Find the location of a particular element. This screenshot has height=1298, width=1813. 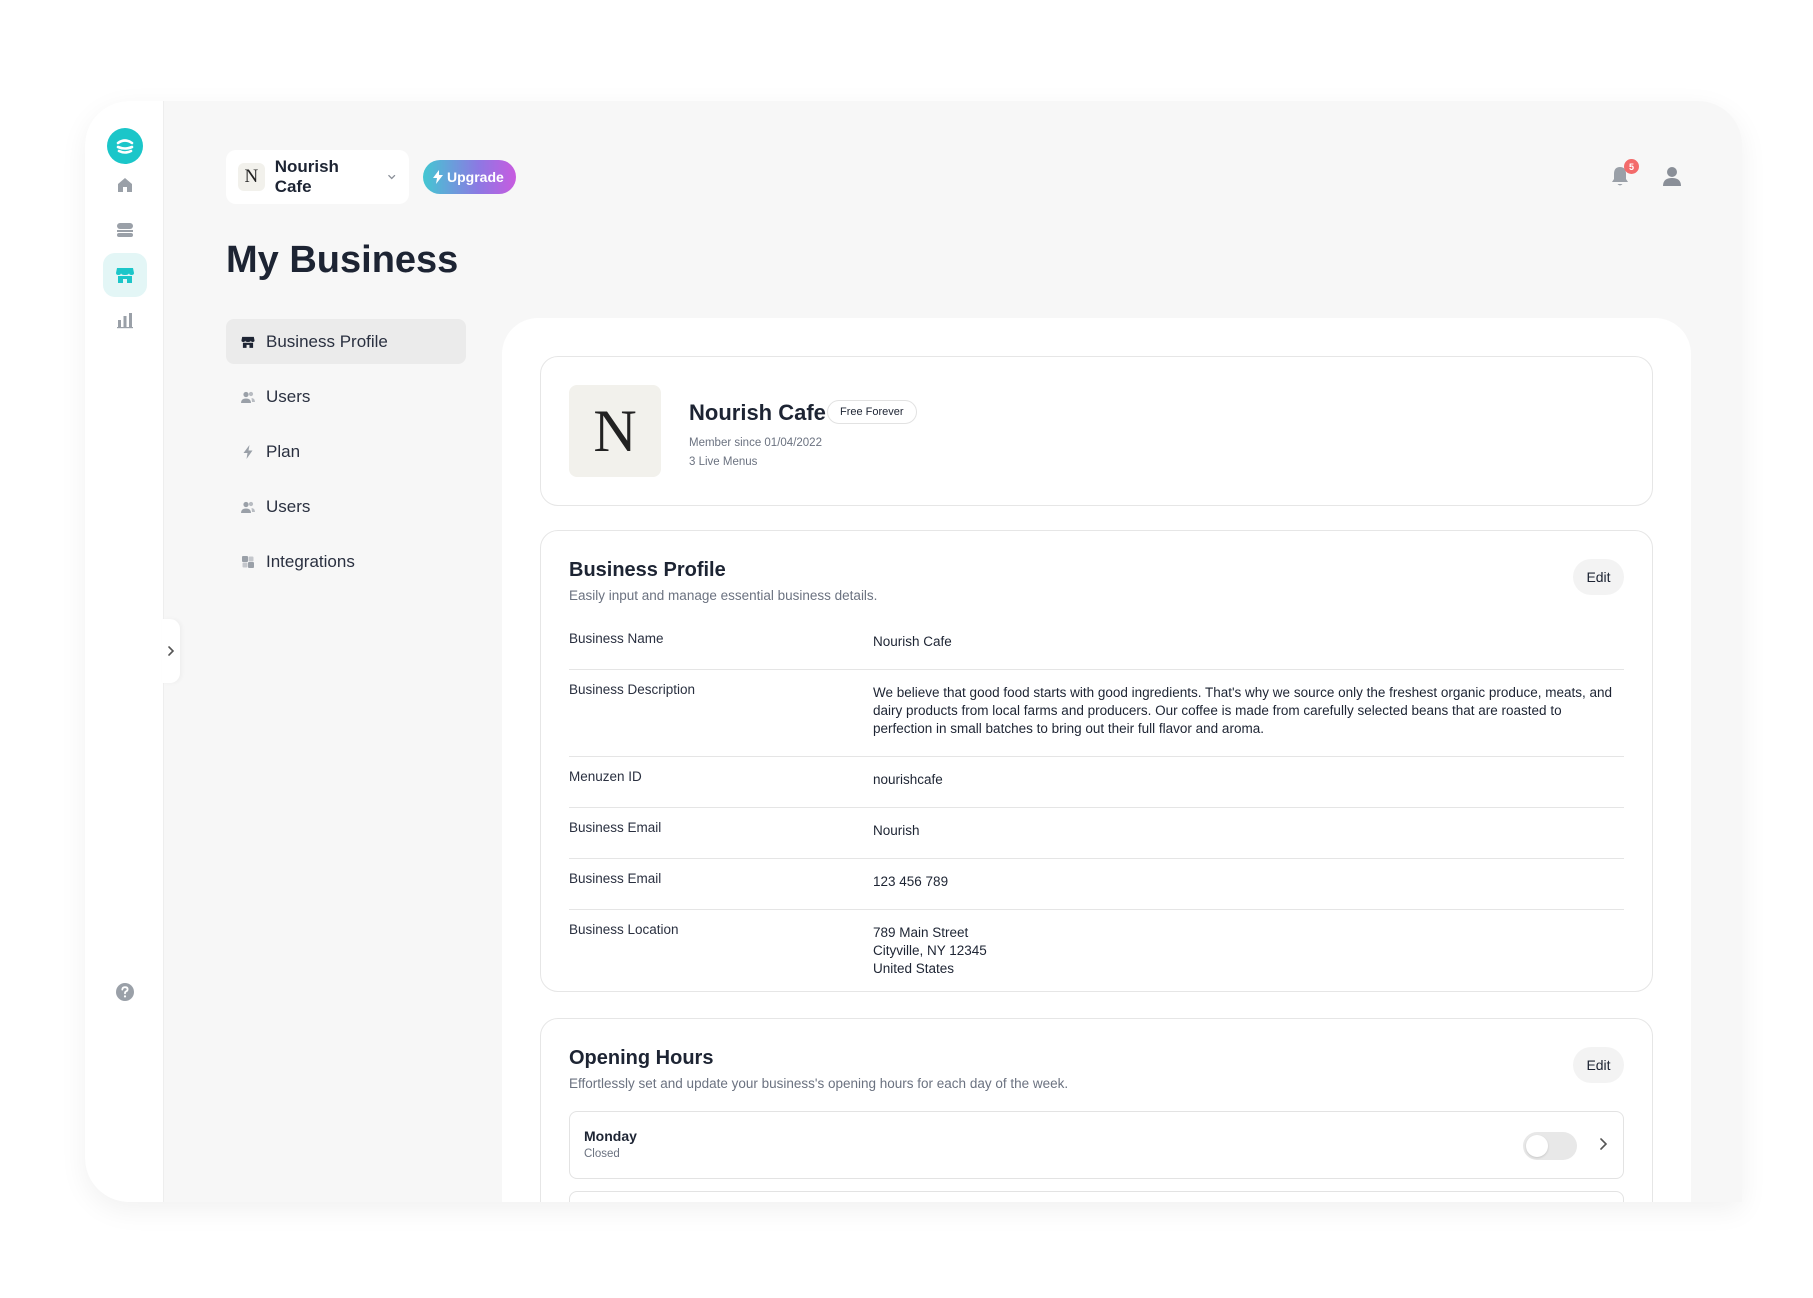

field-value: Nourish Cafe is located at coordinates (912, 641).